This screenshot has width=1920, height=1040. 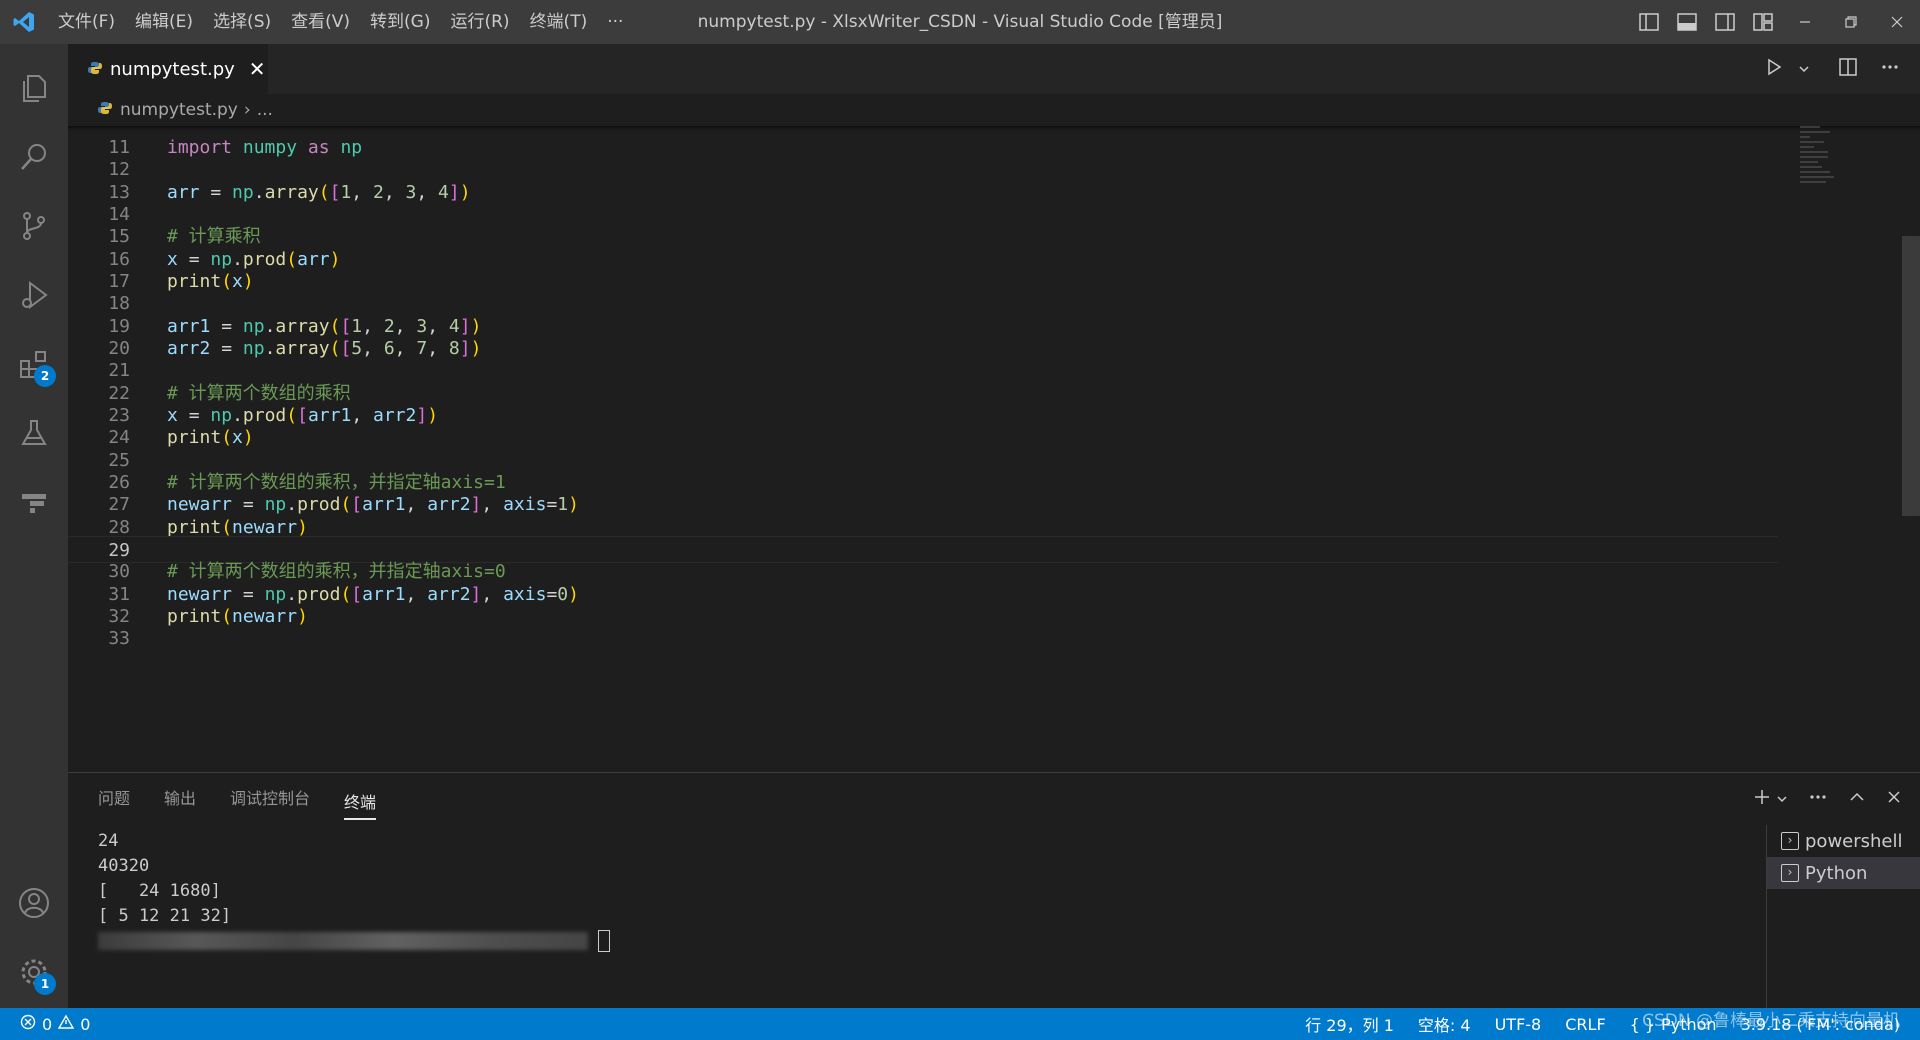 What do you see at coordinates (164, 22) in the screenshot?
I see `menu-edit: 编辑(E)` at bounding box center [164, 22].